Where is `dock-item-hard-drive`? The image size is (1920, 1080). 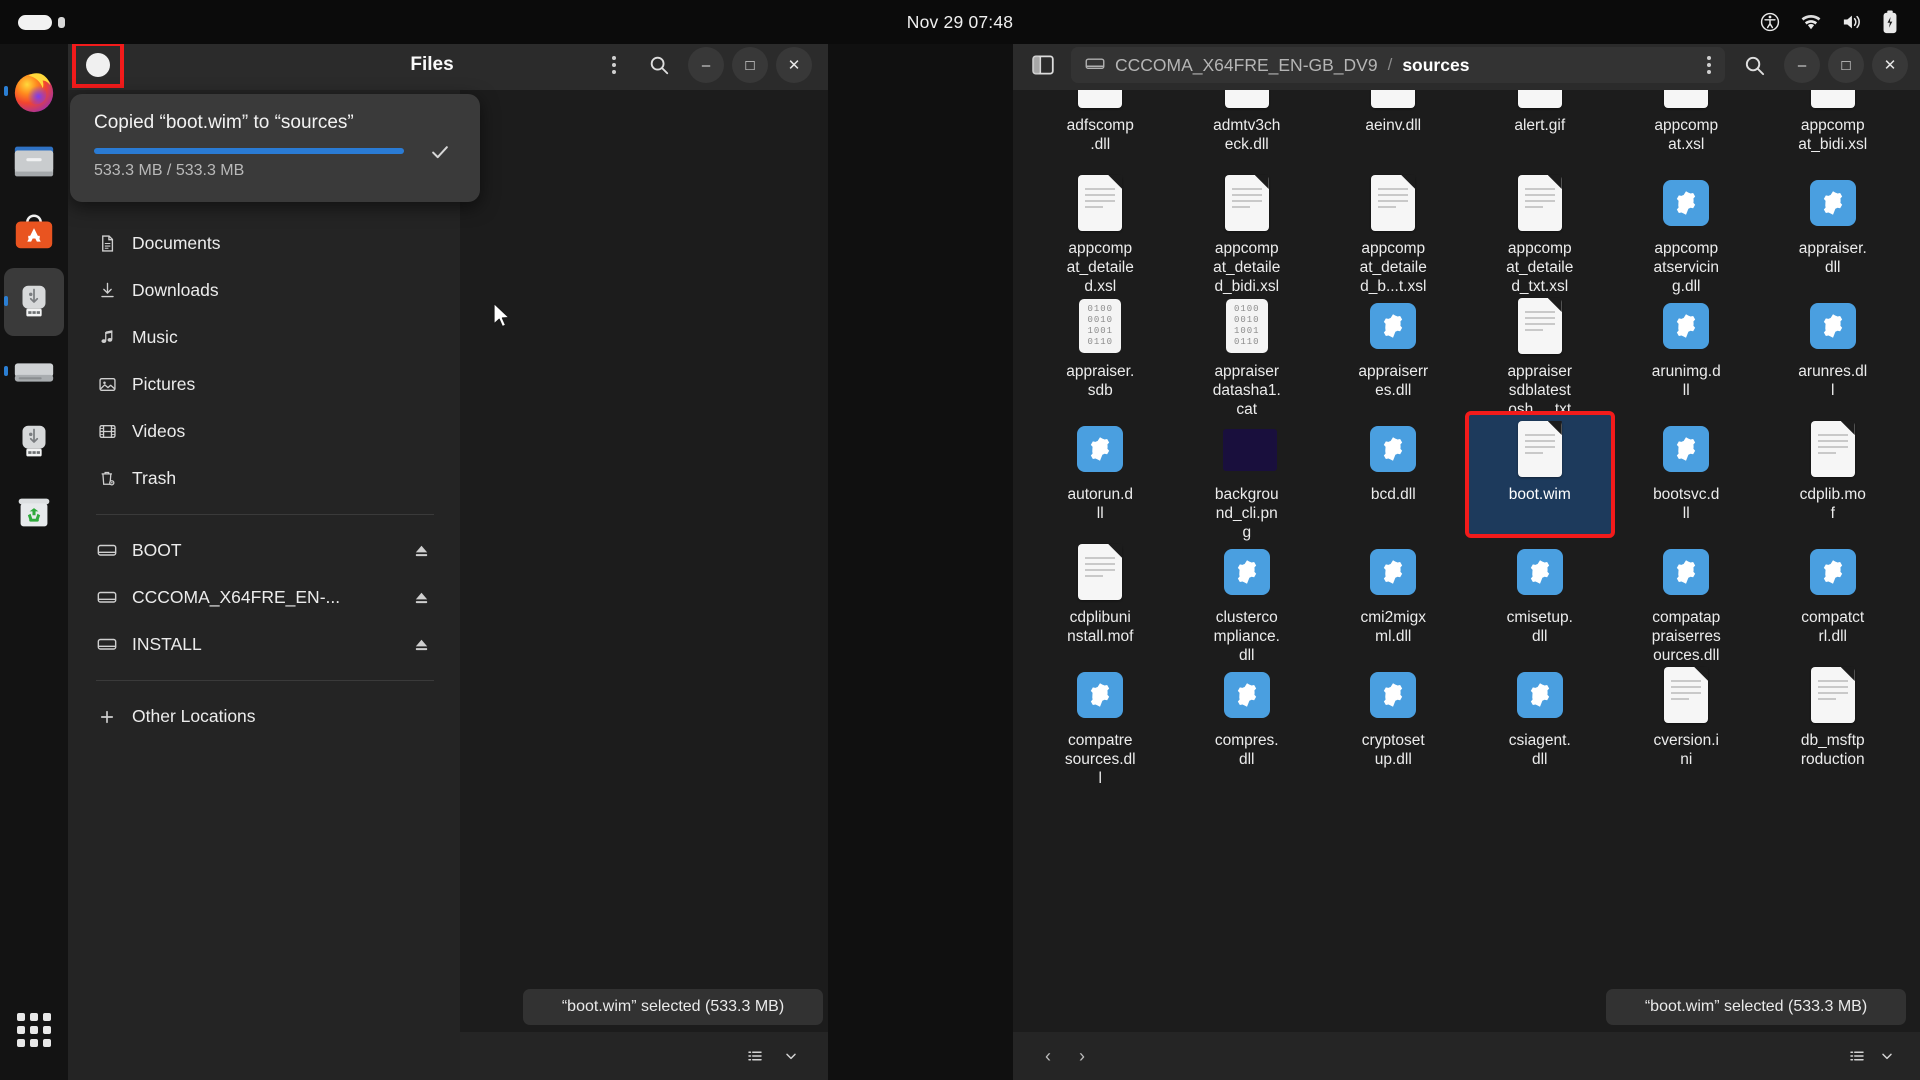 dock-item-hard-drive is located at coordinates (34, 372).